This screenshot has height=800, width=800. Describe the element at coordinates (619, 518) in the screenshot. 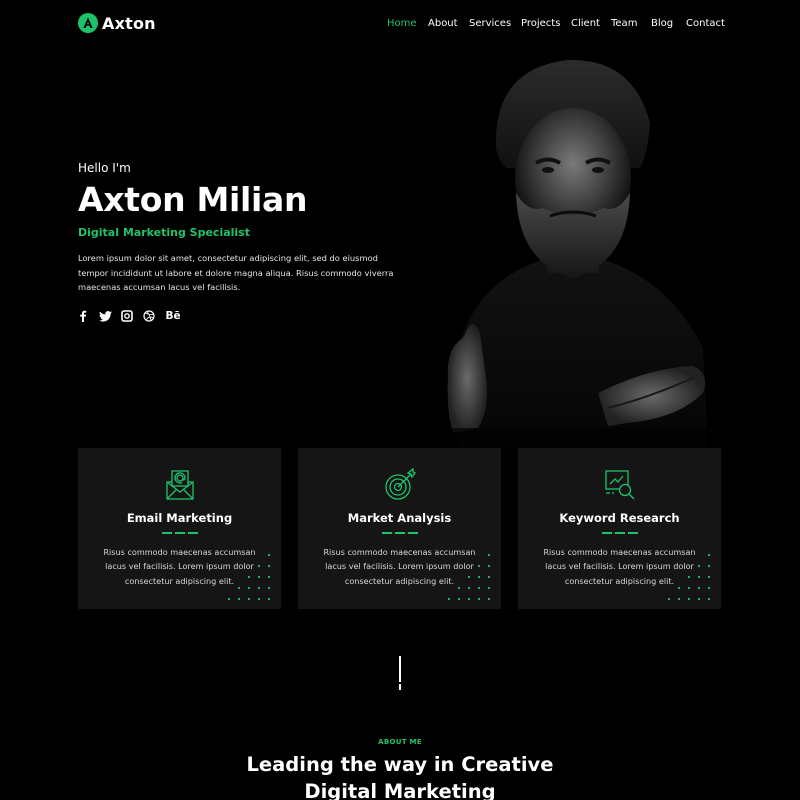

I see `service-title: Keyword Research` at that location.